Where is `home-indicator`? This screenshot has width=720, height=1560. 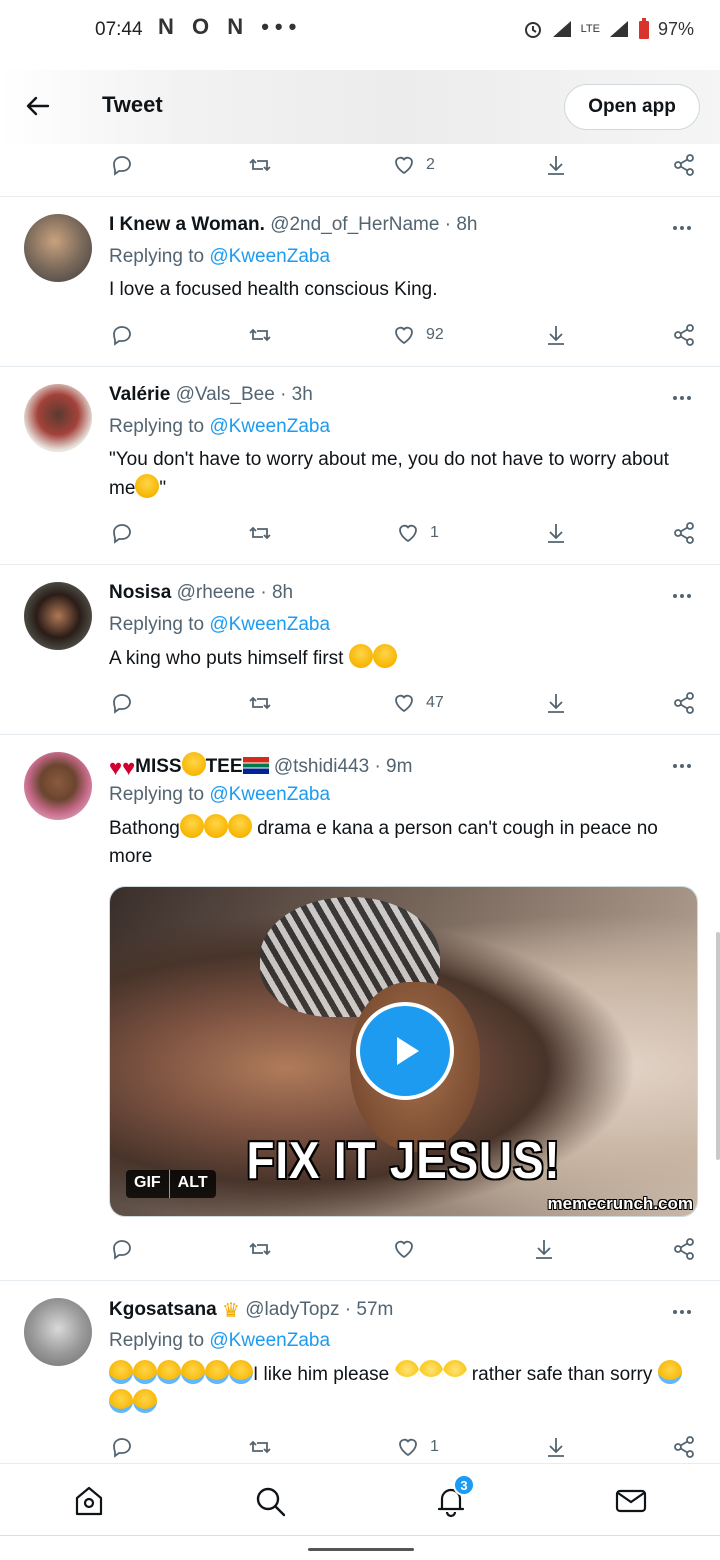 home-indicator is located at coordinates (361, 1549).